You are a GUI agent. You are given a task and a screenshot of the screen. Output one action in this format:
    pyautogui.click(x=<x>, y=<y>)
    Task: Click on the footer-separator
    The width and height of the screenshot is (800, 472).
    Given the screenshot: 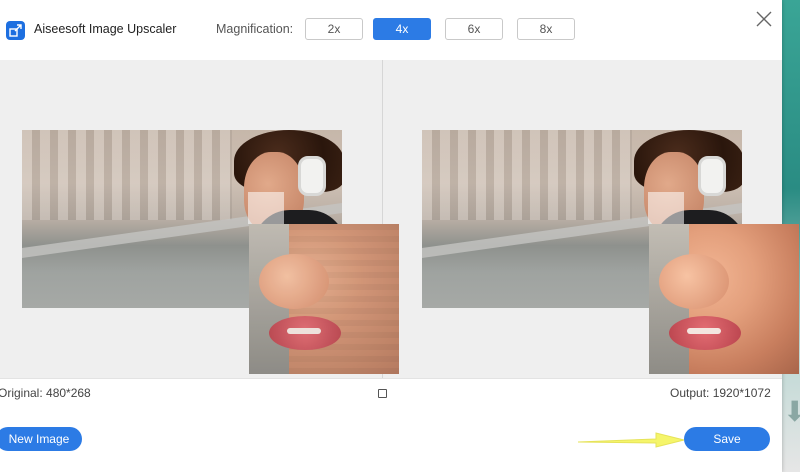 What is the action you would take?
    pyautogui.click(x=391, y=378)
    